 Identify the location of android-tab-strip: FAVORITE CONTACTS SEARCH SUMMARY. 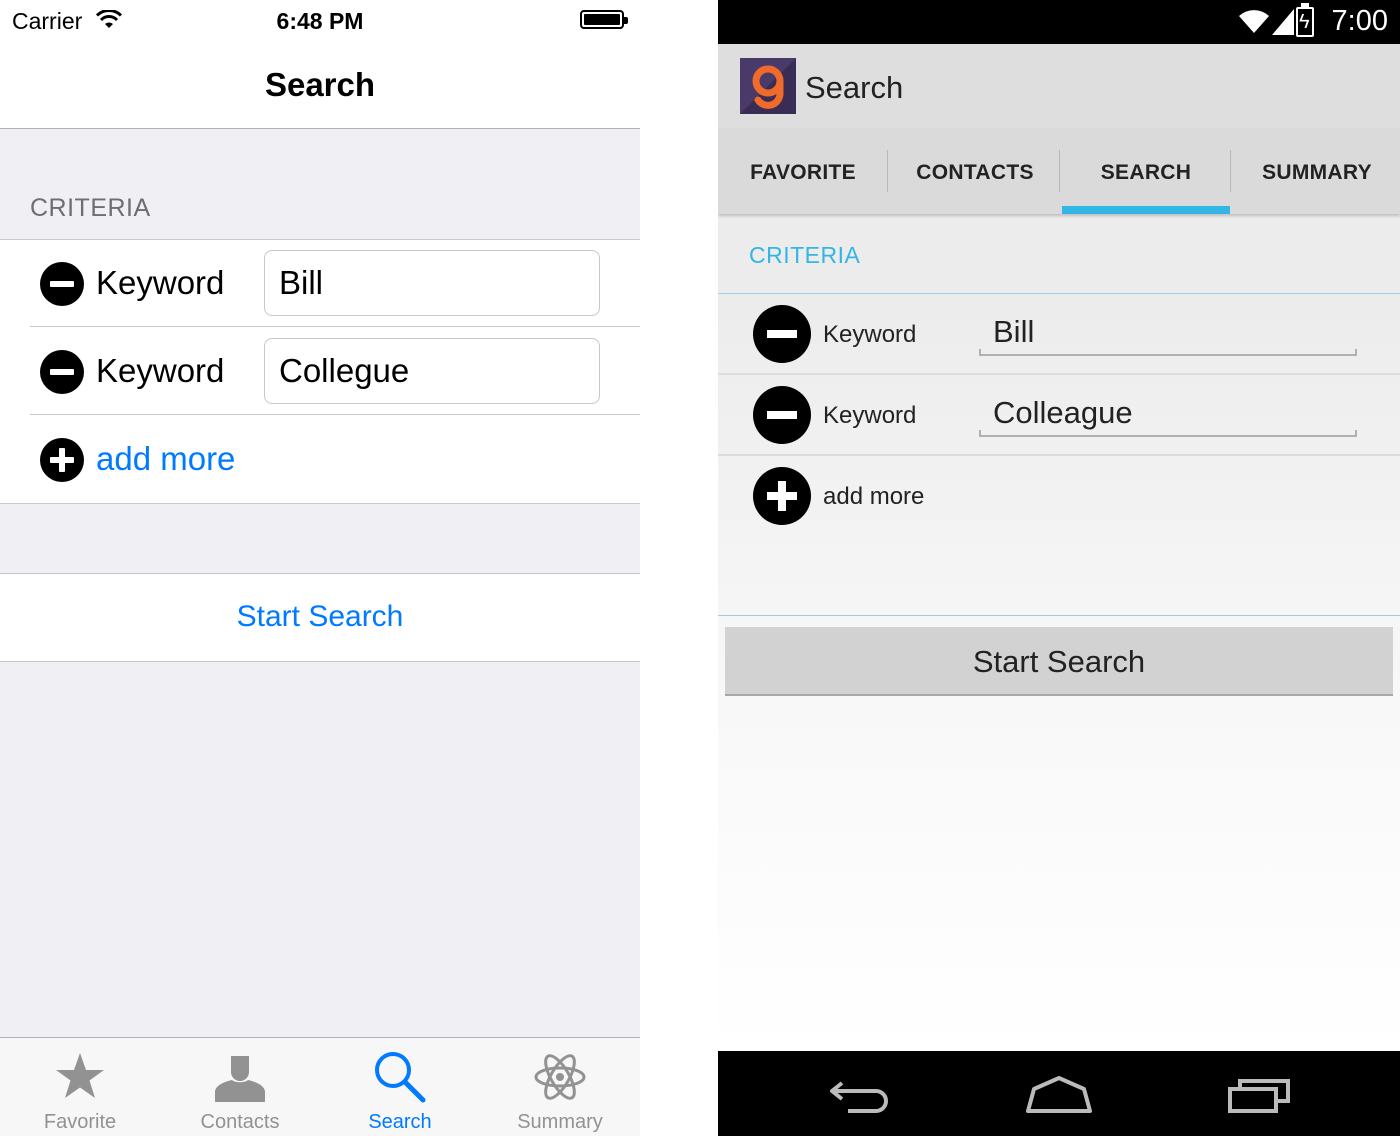
(1059, 171).